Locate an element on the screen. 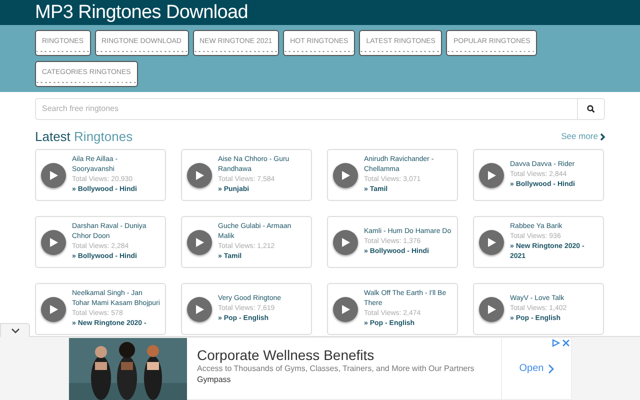 The width and height of the screenshot is (640, 400). chevron-down-icon is located at coordinates (15, 331).